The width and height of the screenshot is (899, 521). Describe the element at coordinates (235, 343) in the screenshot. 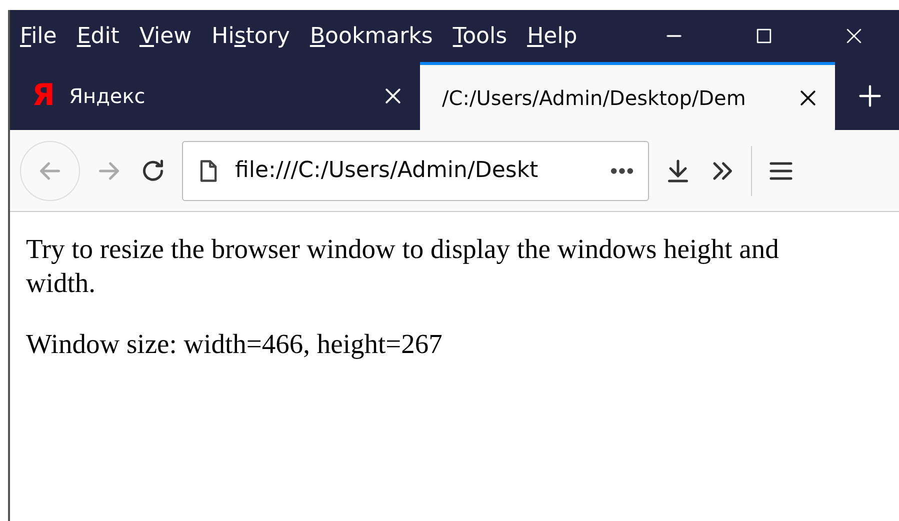

I see `paragraph-text: Window size: width=466, height=267` at that location.